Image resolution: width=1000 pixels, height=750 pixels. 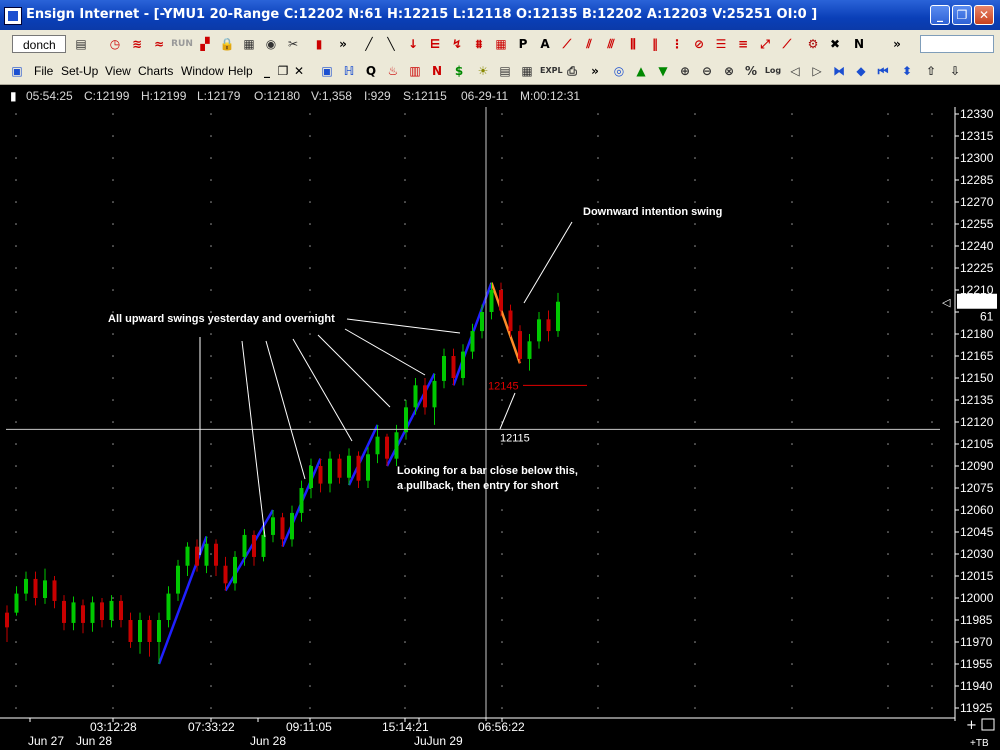 What do you see at coordinates (527, 71) in the screenshot?
I see `table-icon: ▦` at bounding box center [527, 71].